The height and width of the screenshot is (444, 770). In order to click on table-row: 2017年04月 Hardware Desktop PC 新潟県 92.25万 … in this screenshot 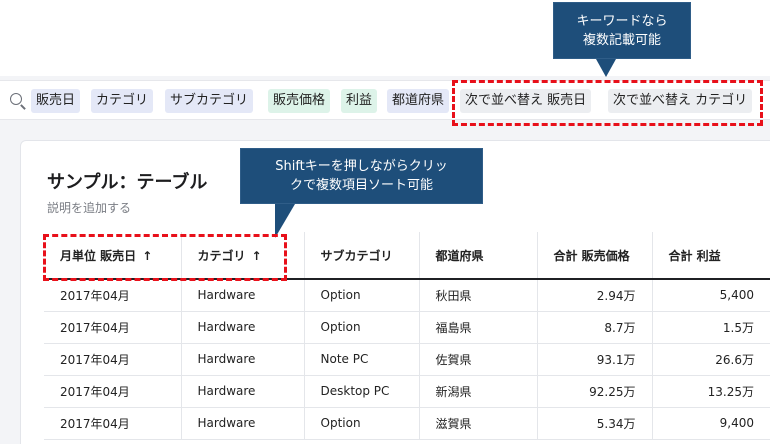, I will do `click(407, 391)`.